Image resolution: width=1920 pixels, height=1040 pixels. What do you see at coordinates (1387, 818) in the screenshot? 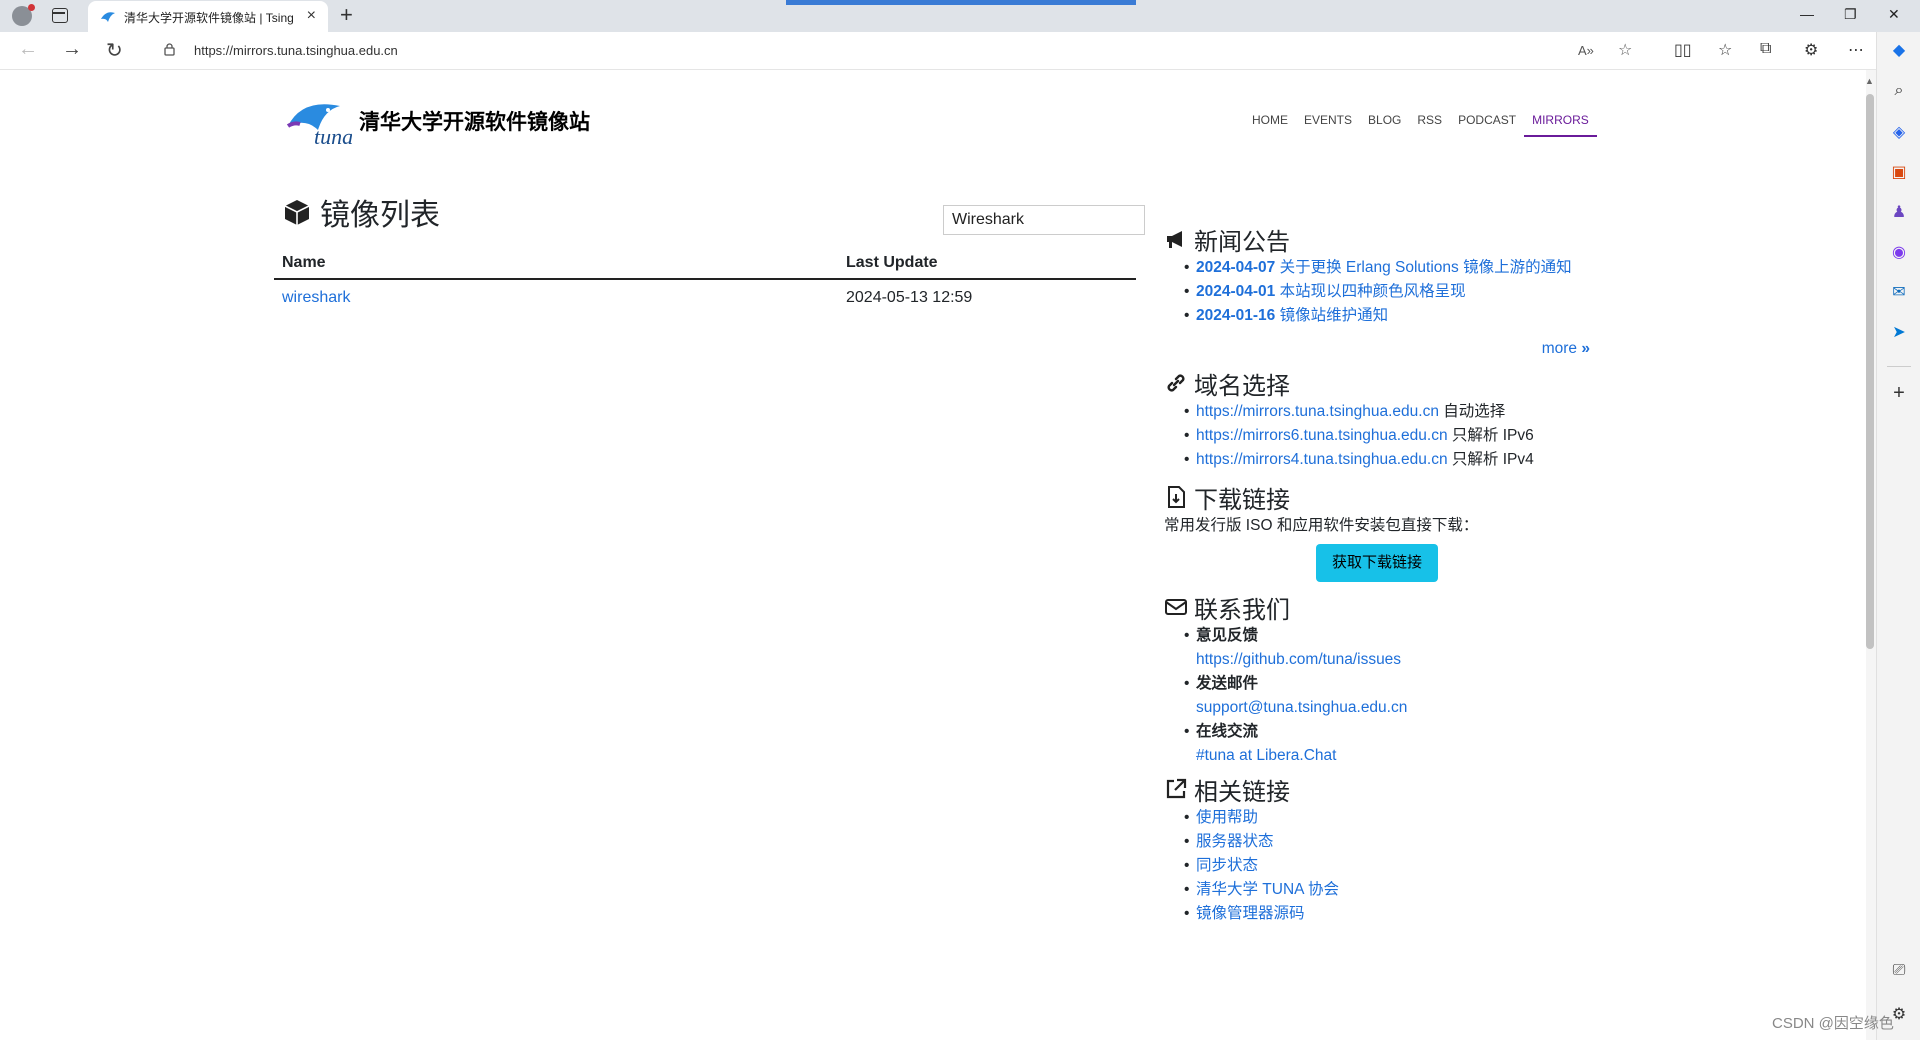
I see `list-item: 使用帮助` at bounding box center [1387, 818].